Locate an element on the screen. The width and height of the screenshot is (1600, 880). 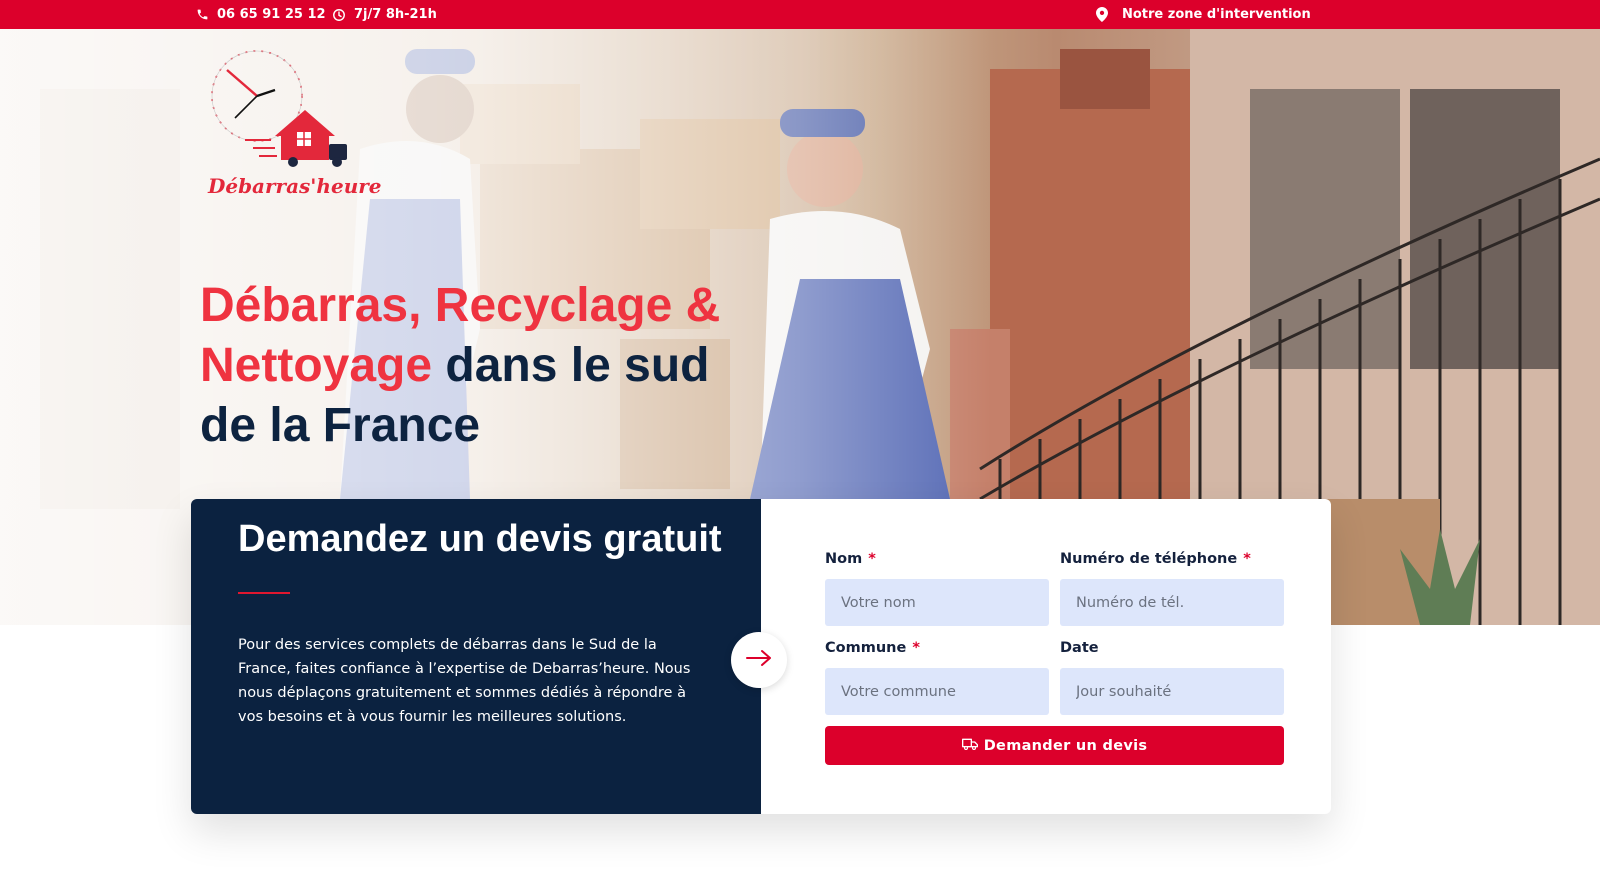
phone-link: 06 65 91 25 12 is located at coordinates (261, 14).